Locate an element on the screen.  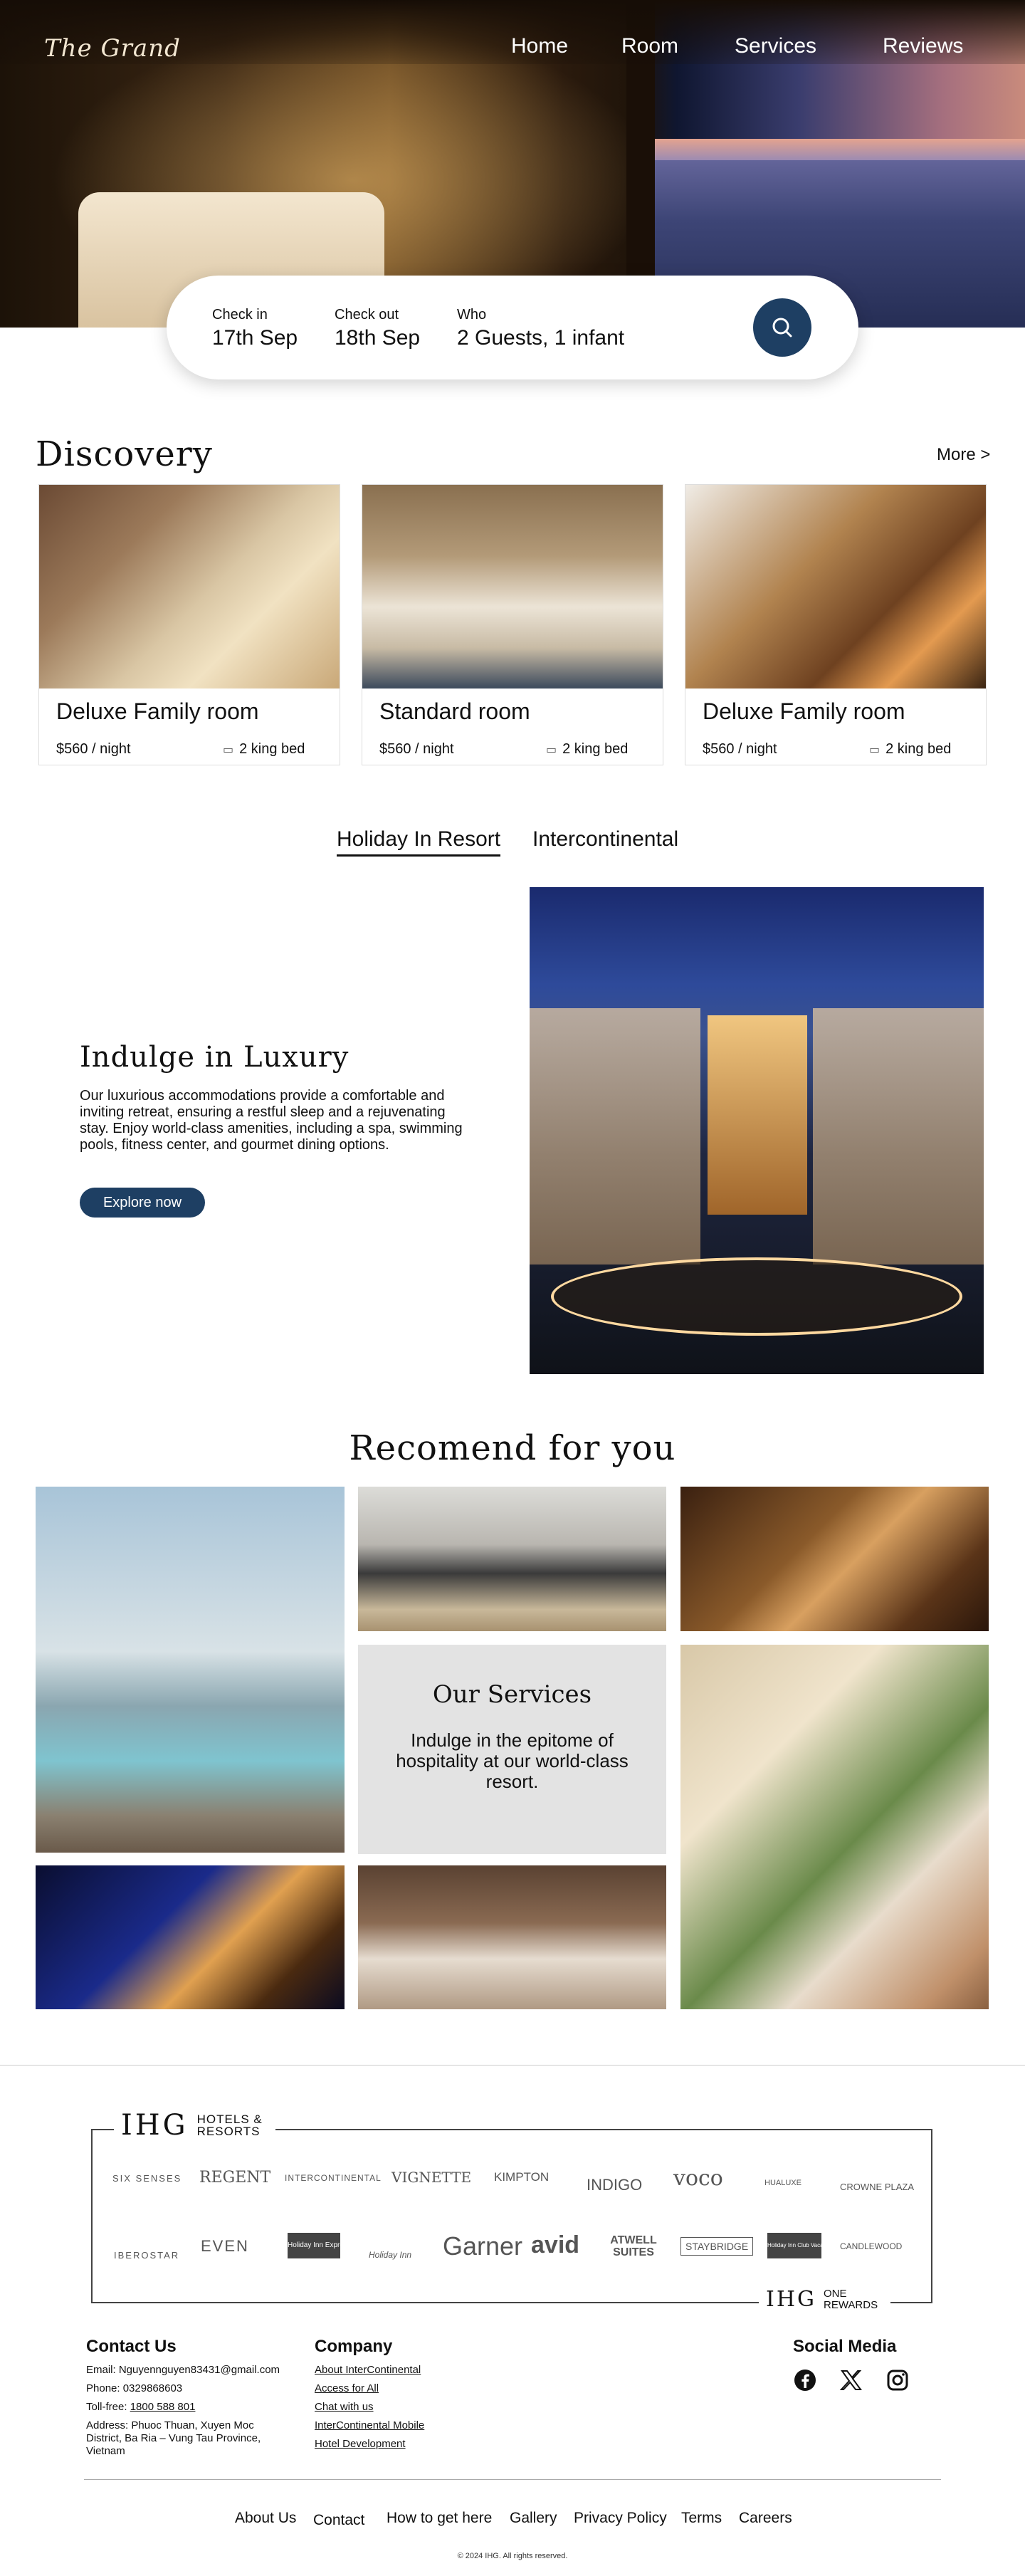
brand-logo-garner: Garner is located at coordinates (482, 2246).